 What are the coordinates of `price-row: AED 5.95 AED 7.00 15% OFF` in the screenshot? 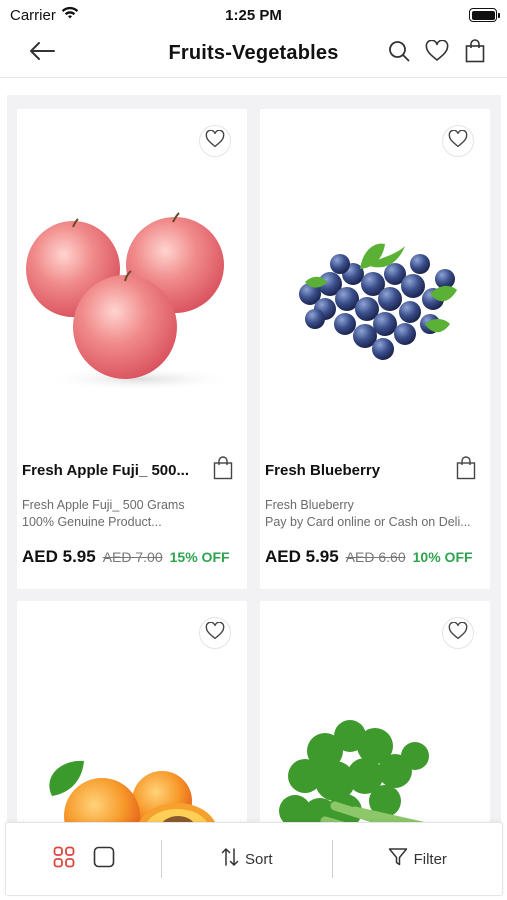 It's located at (131, 557).